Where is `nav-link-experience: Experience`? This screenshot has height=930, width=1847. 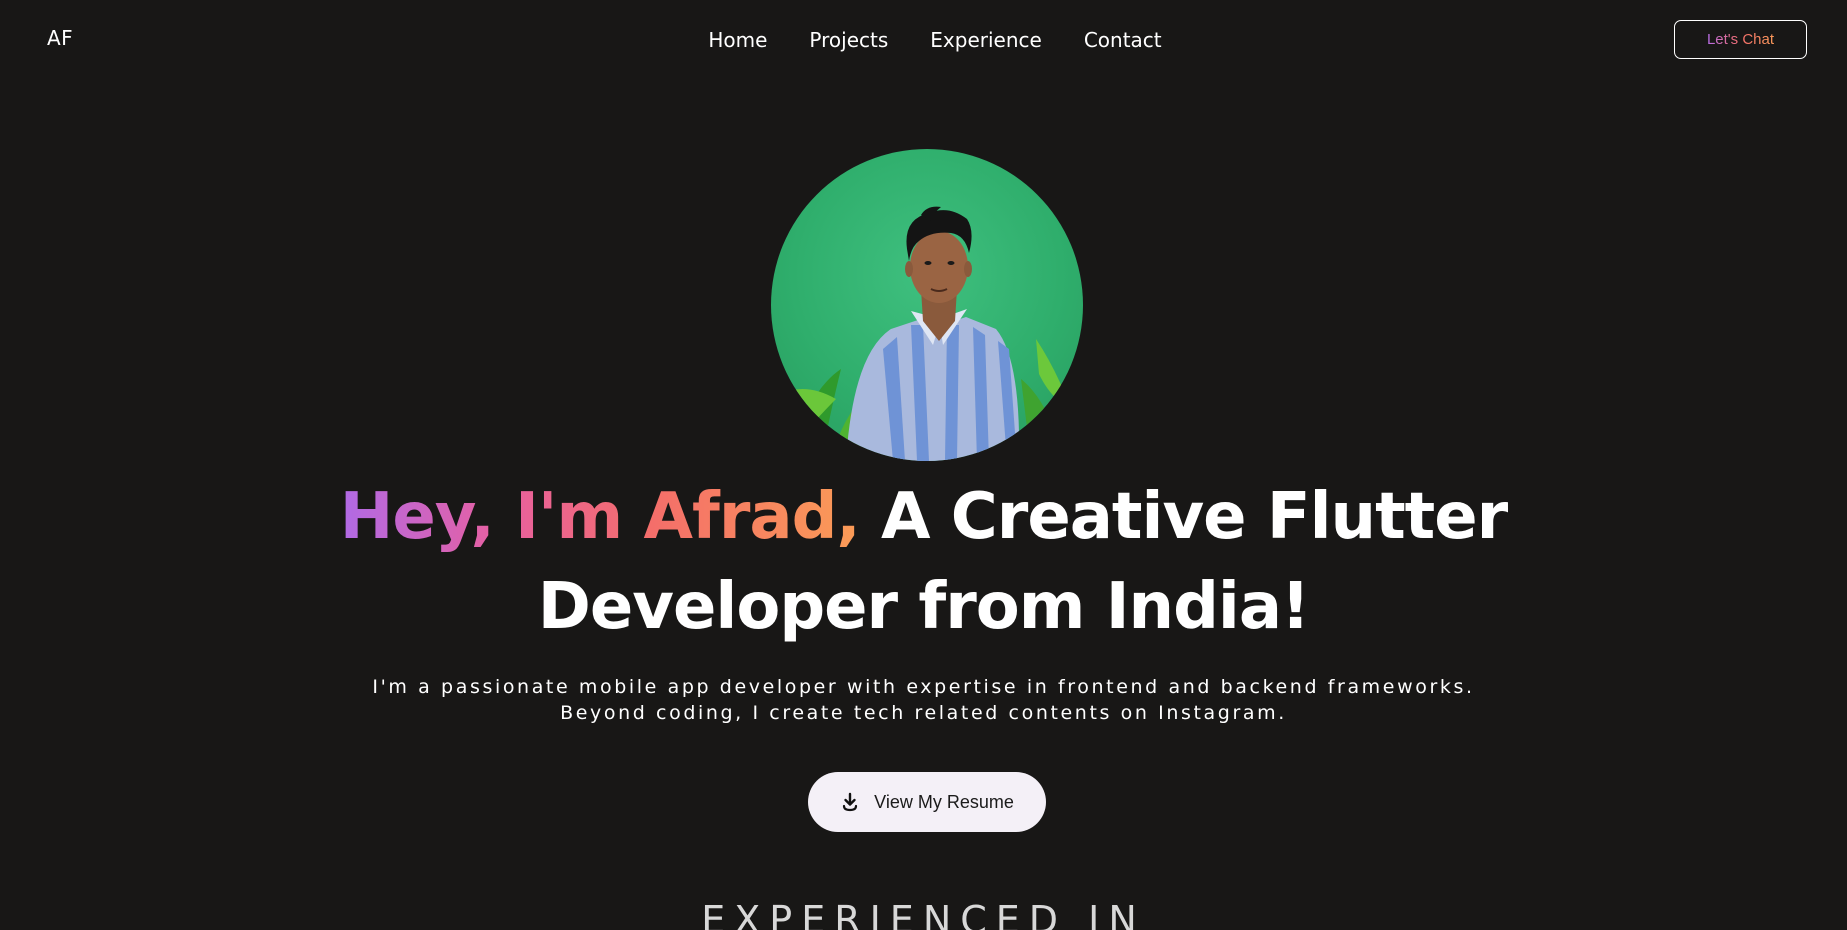 nav-link-experience: Experience is located at coordinates (986, 40).